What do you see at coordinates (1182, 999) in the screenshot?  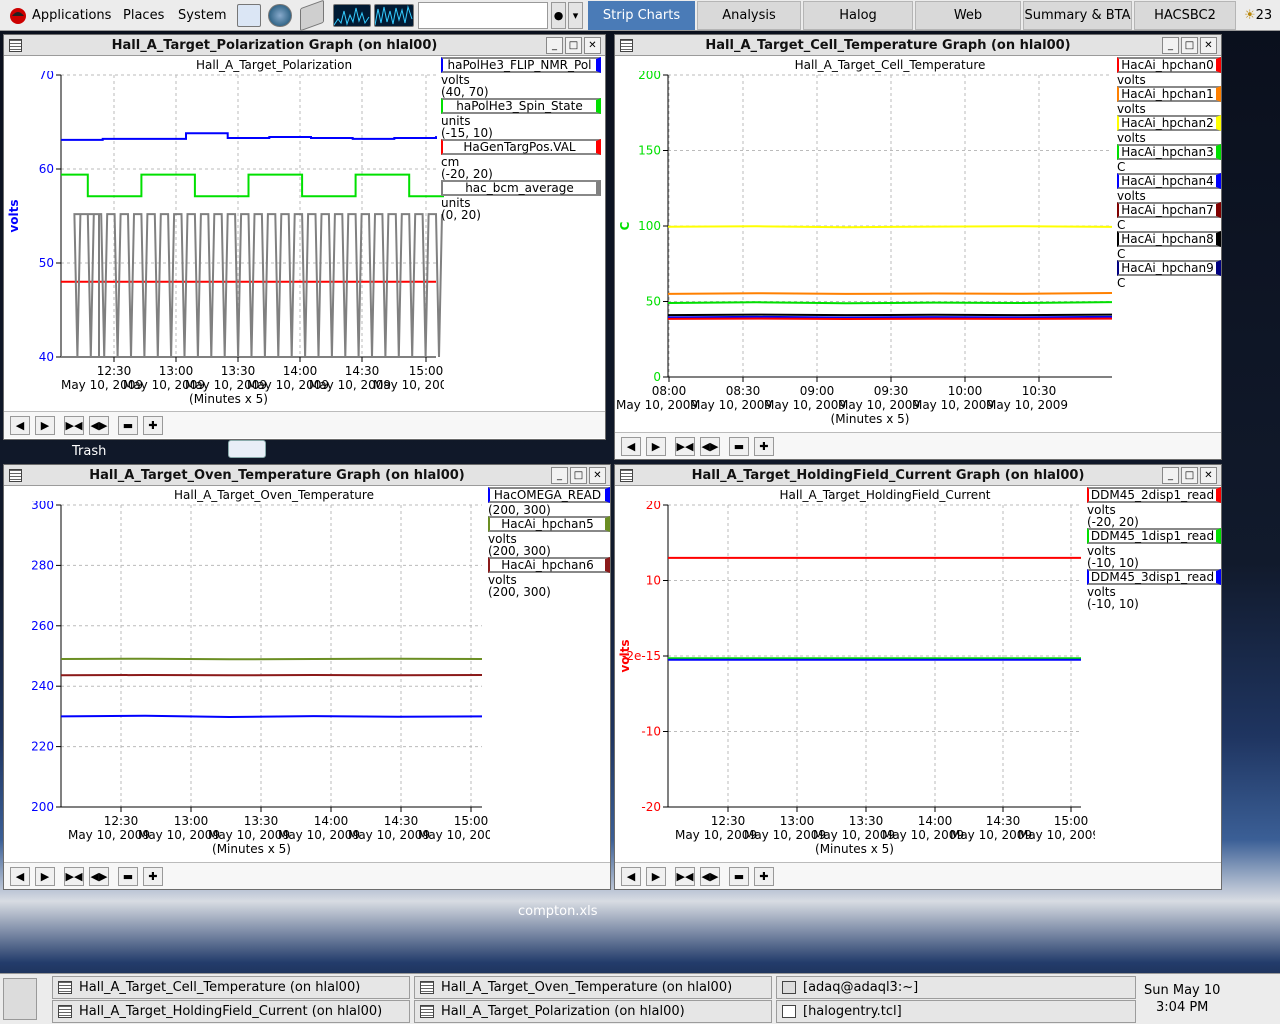 I see `clock: Sun May 10 3:04 PM` at bounding box center [1182, 999].